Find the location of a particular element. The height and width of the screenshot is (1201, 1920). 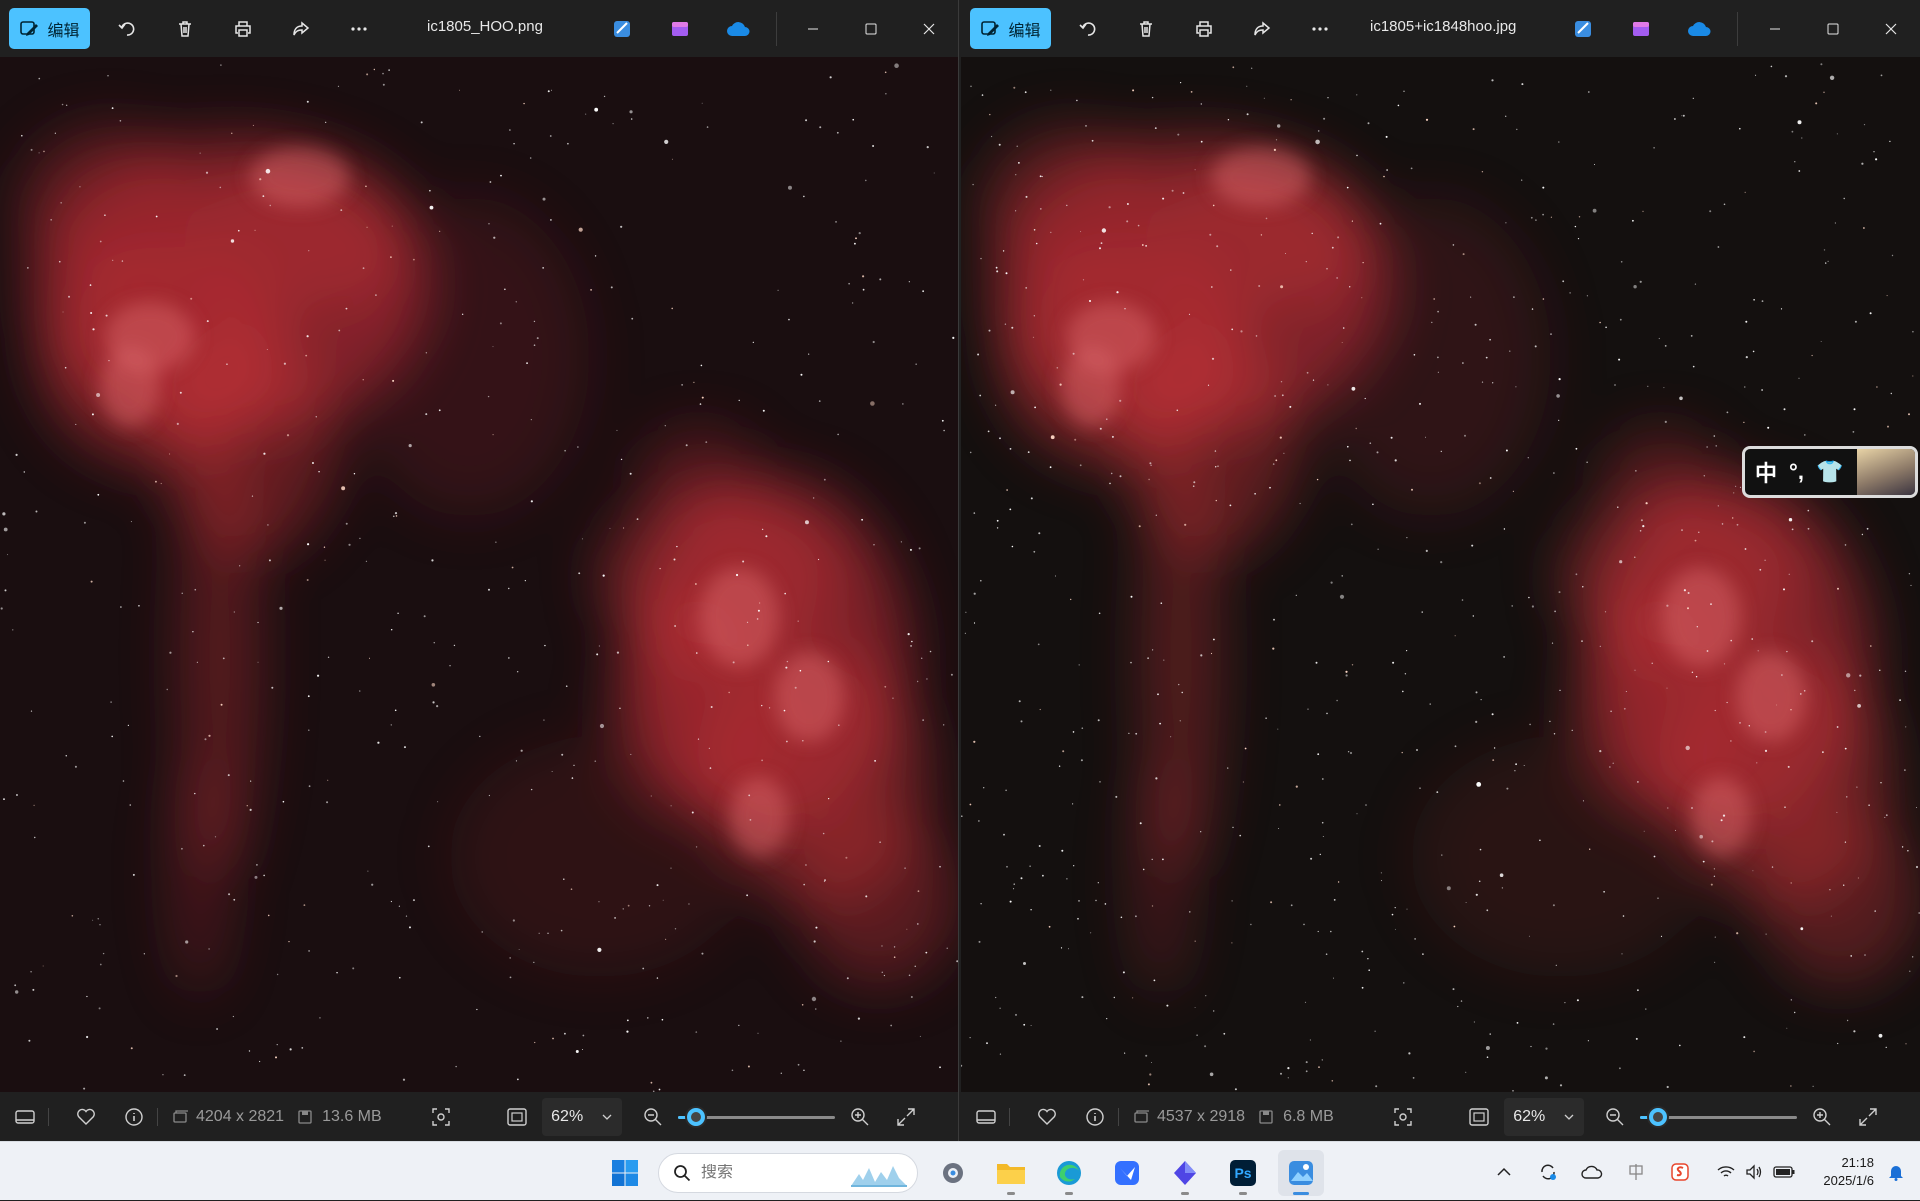

sogou-button is located at coordinates (1680, 1172).